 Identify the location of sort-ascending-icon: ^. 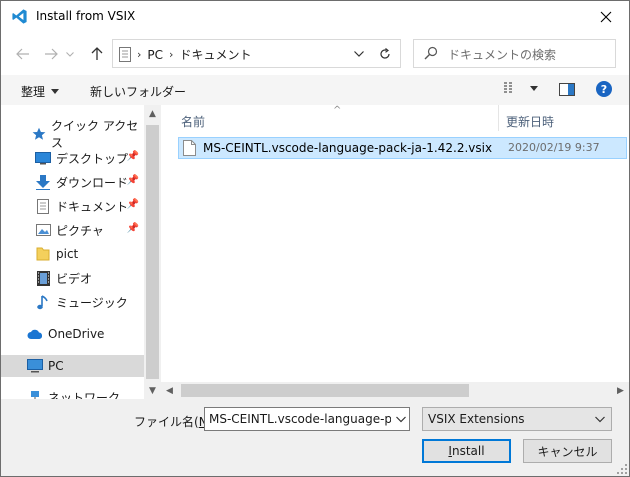
(337, 110).